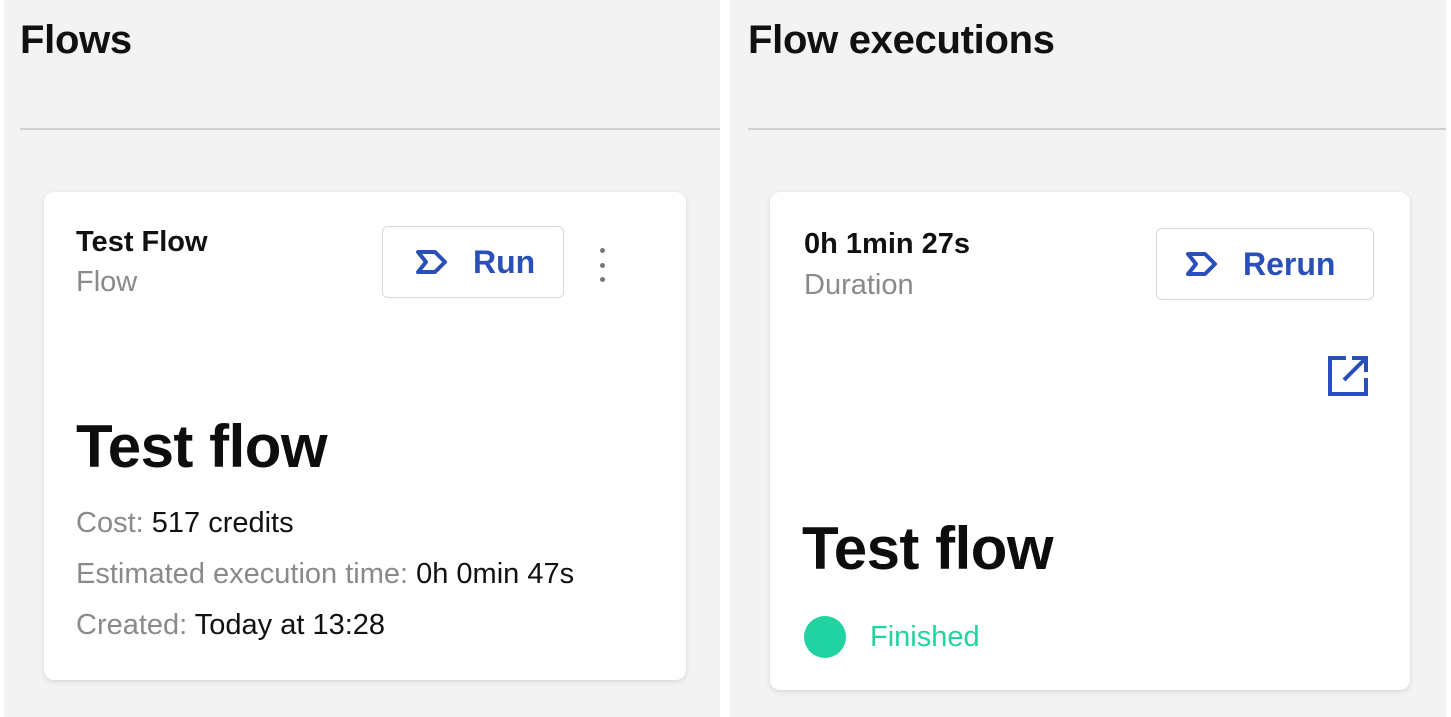 The image size is (1451, 717). I want to click on created-line: Created: Today at 13:28, so click(230, 625).